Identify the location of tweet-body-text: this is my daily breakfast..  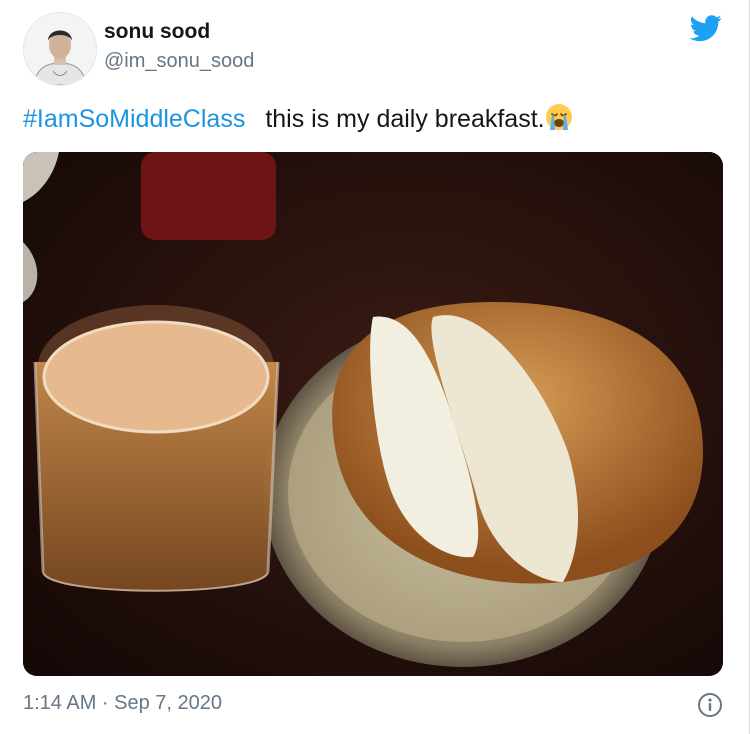
(405, 119).